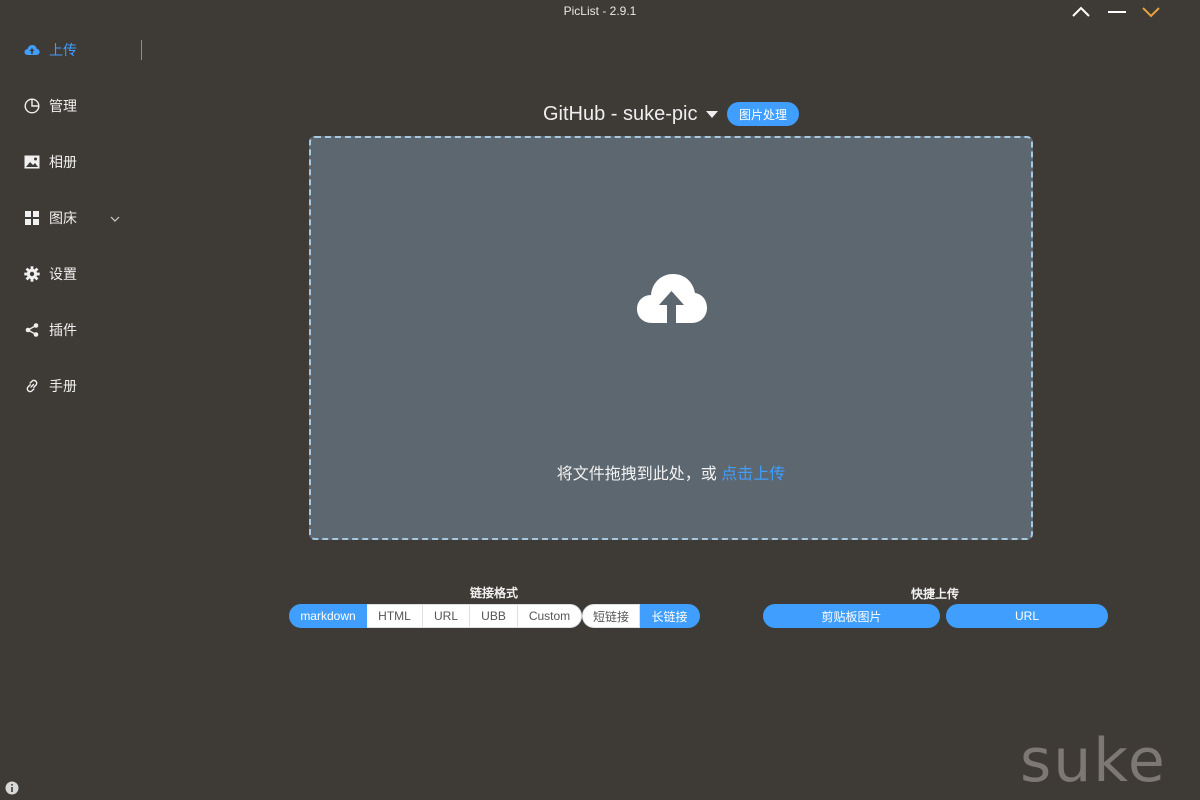  What do you see at coordinates (79, 50) in the screenshot?
I see `sidebar-item-upload: 上传` at bounding box center [79, 50].